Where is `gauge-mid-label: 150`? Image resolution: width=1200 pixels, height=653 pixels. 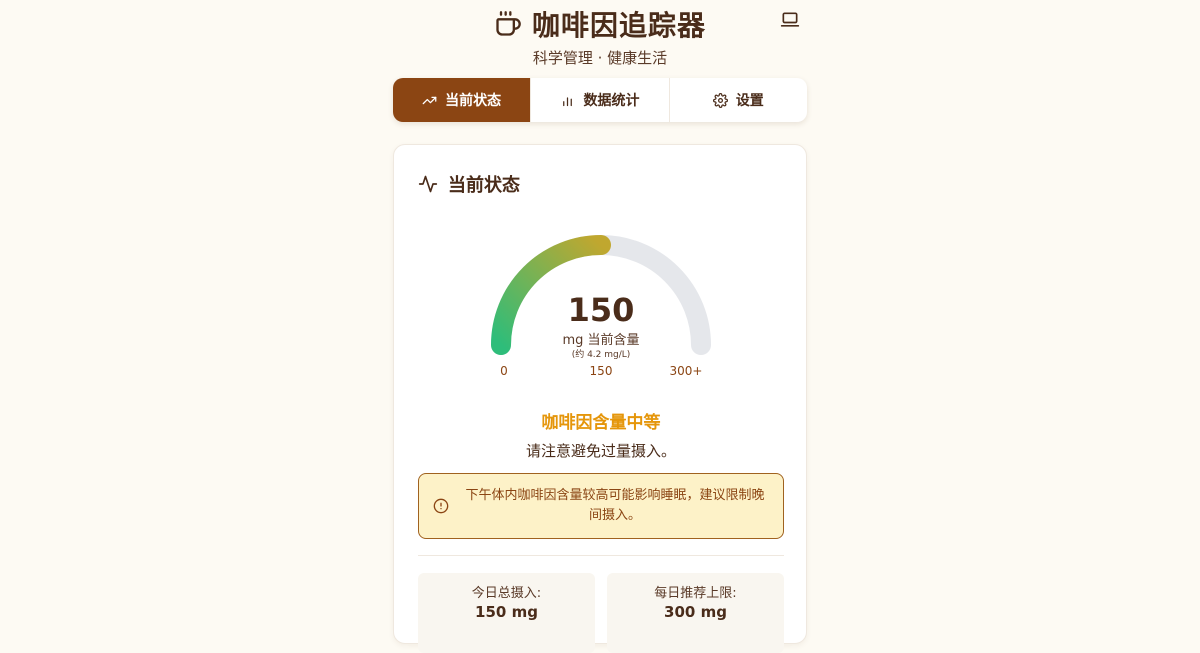 gauge-mid-label: 150 is located at coordinates (601, 371).